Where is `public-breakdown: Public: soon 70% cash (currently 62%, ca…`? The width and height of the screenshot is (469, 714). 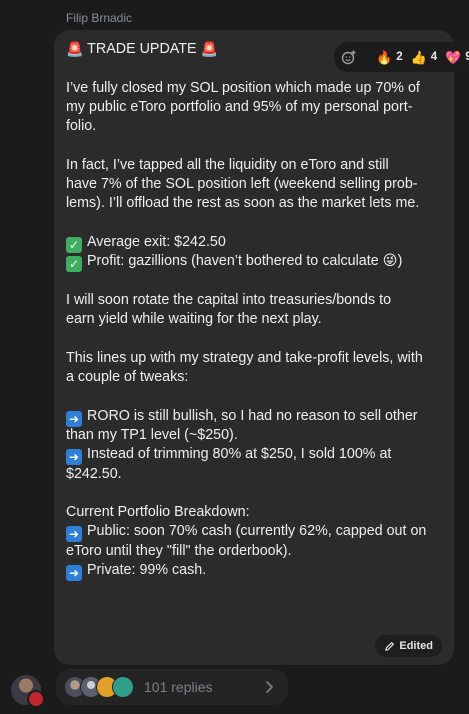 public-breakdown: Public: soon 70% cash (currently 62%, ca… is located at coordinates (257, 531).